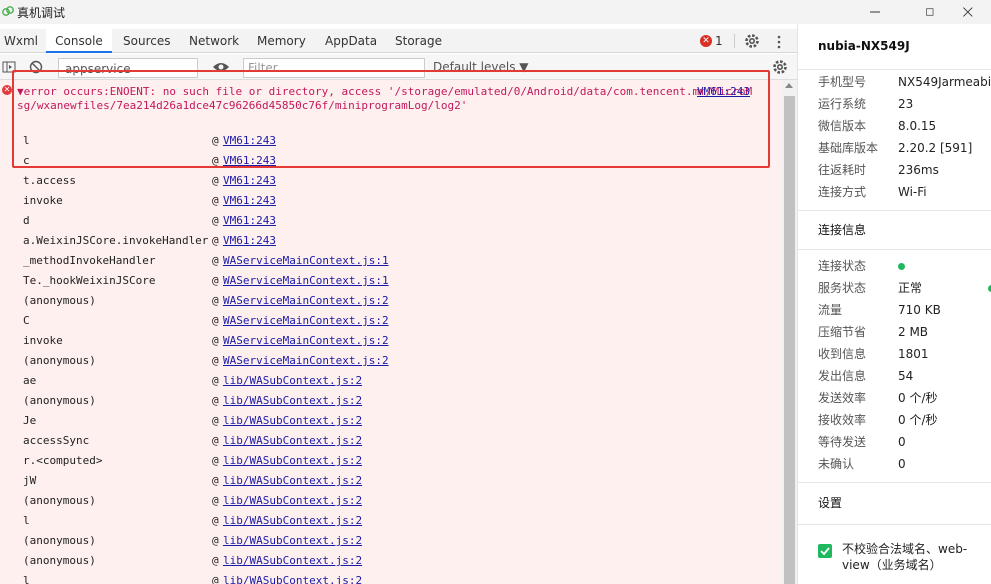 This screenshot has height=584, width=991. I want to click on console-scrollbar, so click(789, 332).